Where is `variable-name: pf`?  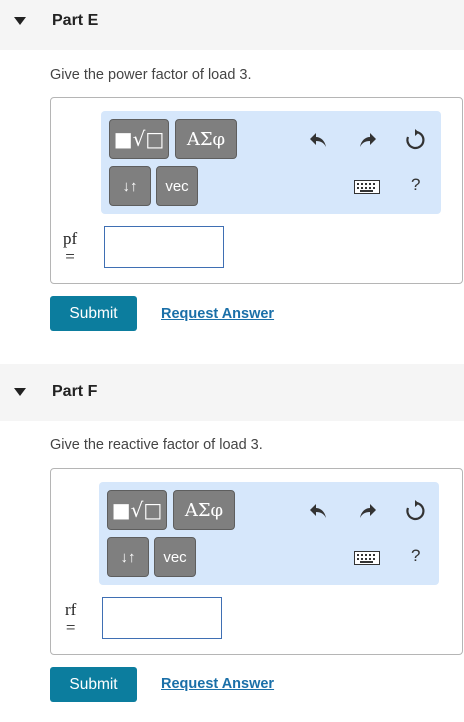 variable-name: pf is located at coordinates (70, 238).